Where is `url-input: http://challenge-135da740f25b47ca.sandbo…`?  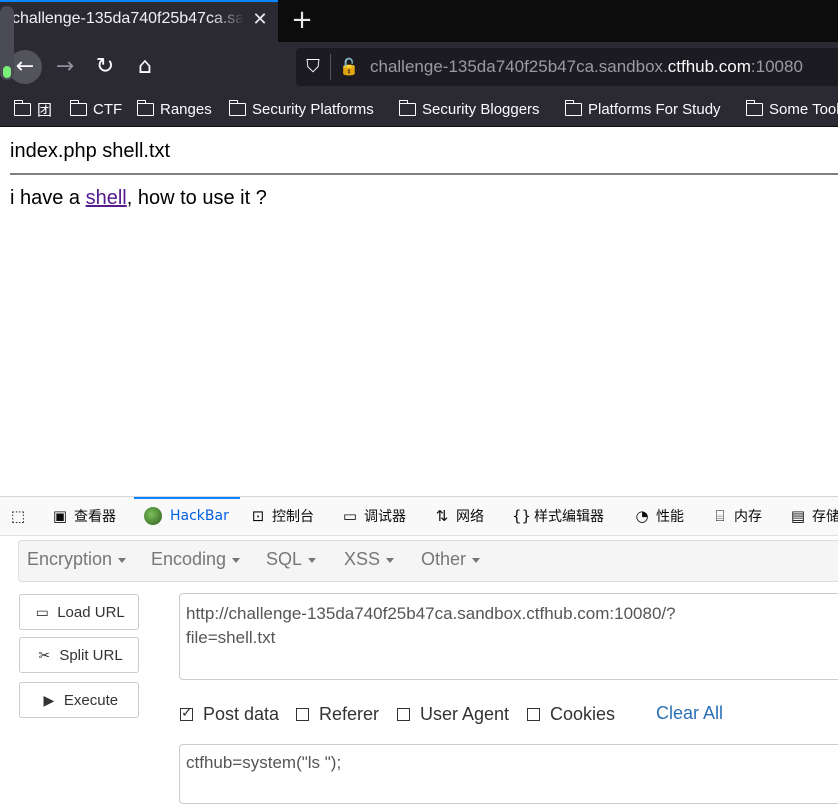
url-input: http://challenge-135da740f25b47ca.sandbo… is located at coordinates (508, 636).